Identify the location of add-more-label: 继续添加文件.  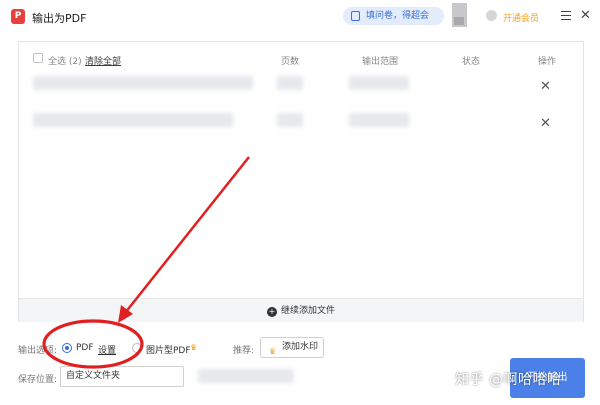
(307, 311).